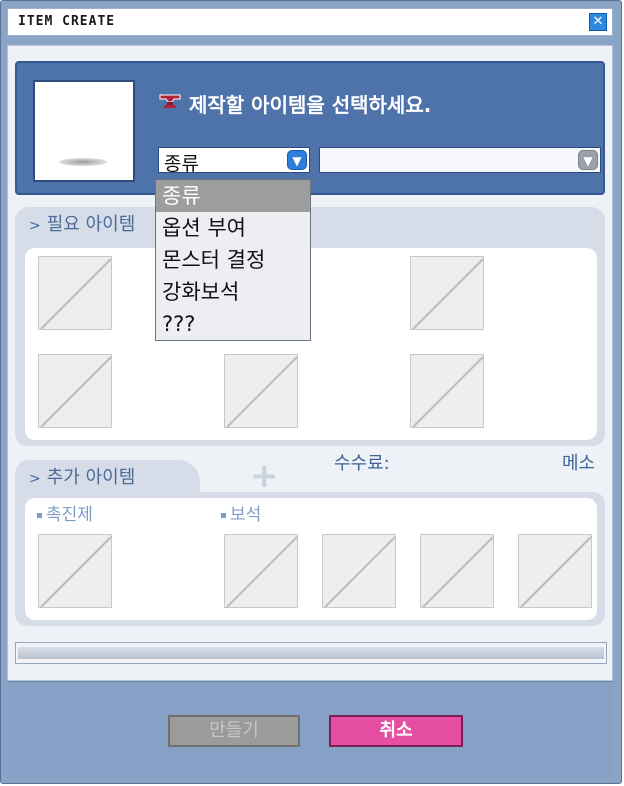 The width and height of the screenshot is (624, 786). What do you see at coordinates (233, 292) in the screenshot?
I see `dropdown-option: 강화보석` at bounding box center [233, 292].